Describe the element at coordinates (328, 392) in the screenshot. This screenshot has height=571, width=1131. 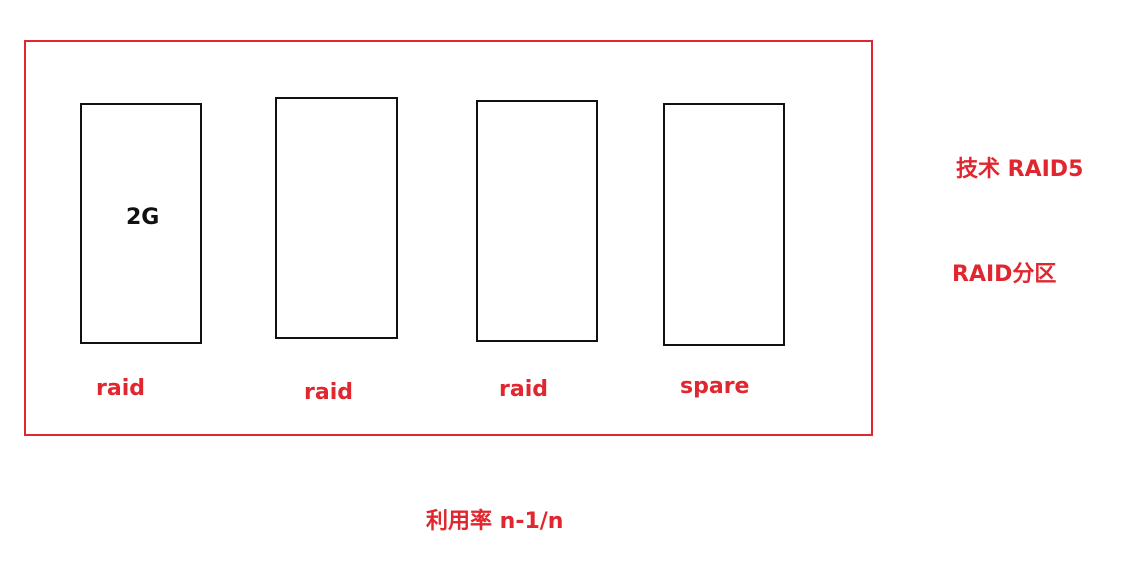
I see `disk-2-label: raid` at that location.